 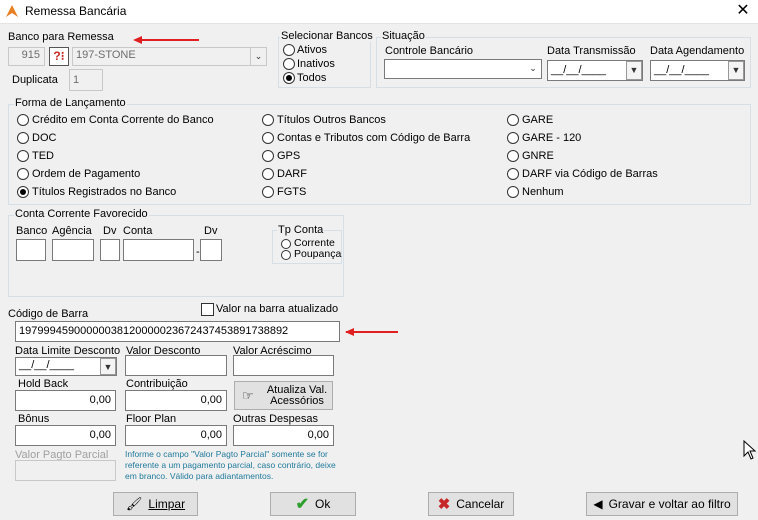 What do you see at coordinates (289, 156) in the screenshot?
I see `radio-gps-label: GPS` at bounding box center [289, 156].